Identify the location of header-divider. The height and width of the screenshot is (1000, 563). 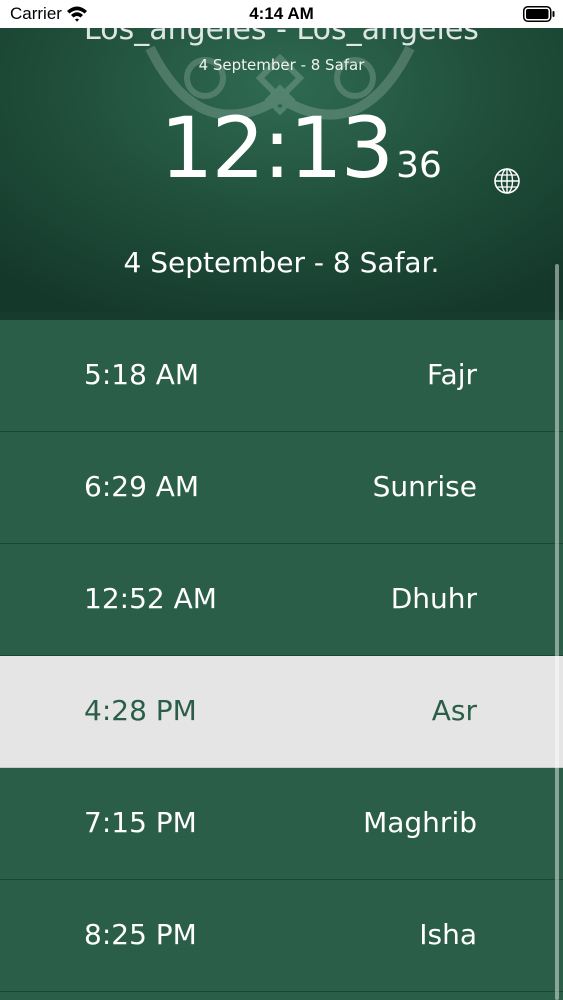
(281, 316).